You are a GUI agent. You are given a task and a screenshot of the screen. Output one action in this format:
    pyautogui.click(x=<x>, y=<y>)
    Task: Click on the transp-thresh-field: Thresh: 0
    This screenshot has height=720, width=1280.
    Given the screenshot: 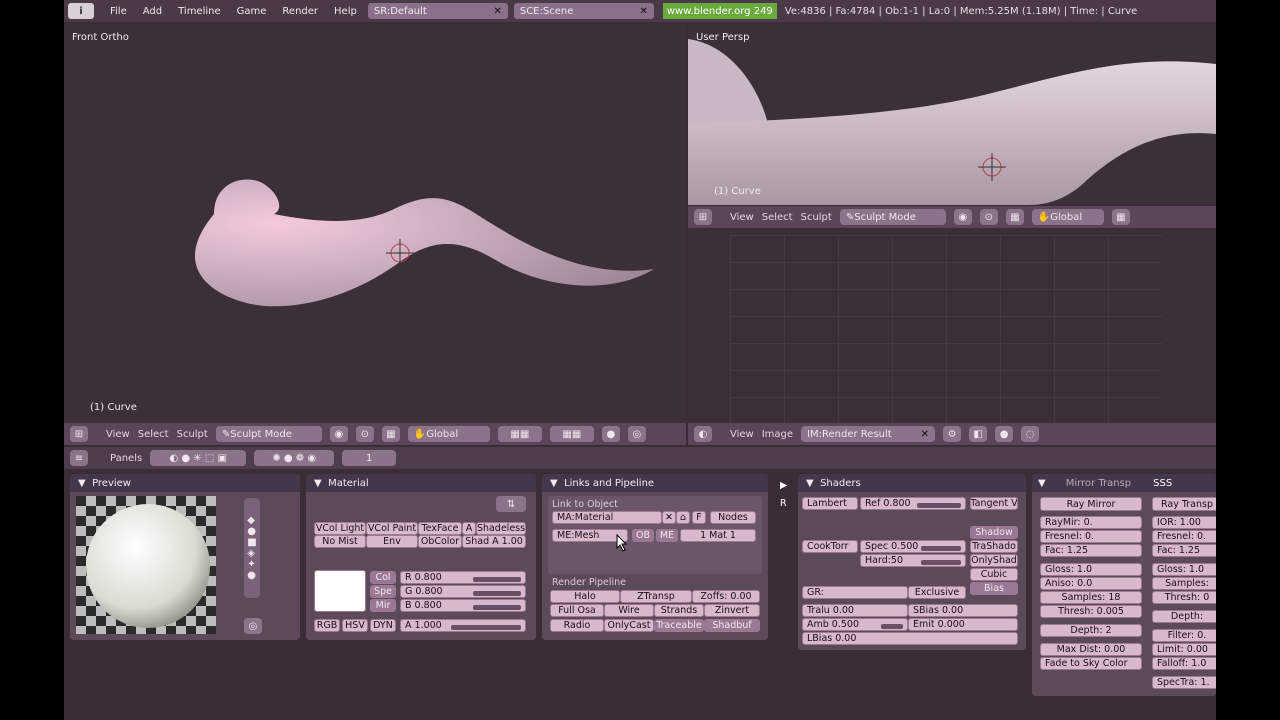 What is the action you would take?
    pyautogui.click(x=1184, y=597)
    